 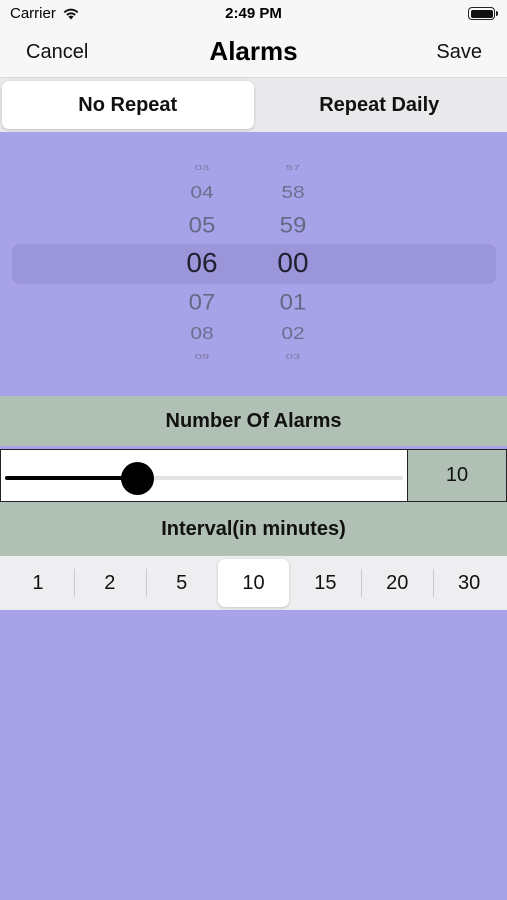 I want to click on interval-header: Interval(in minutes), so click(x=253, y=529).